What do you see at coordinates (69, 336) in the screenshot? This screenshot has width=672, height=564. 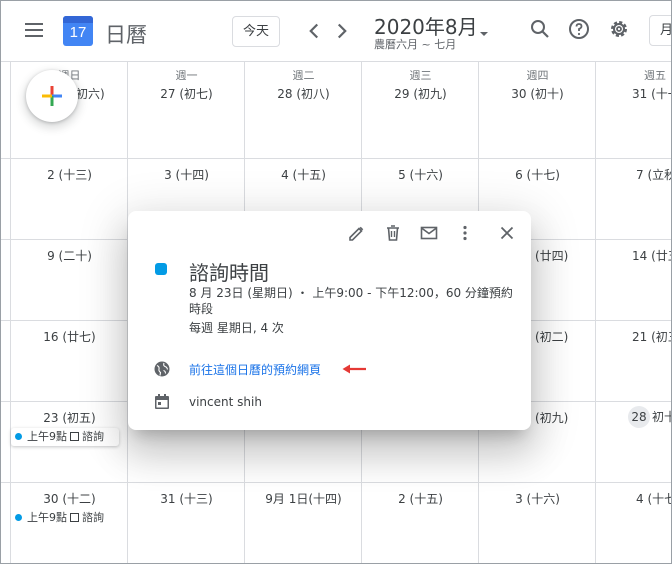 I see `date-cell: 16 (廿七)` at bounding box center [69, 336].